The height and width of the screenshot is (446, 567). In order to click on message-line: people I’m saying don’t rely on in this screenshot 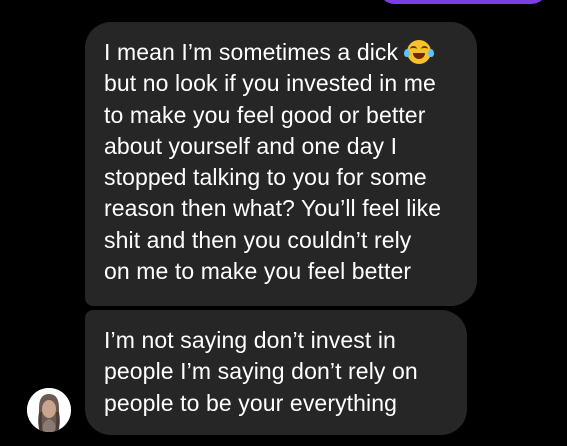, I will do `click(261, 371)`.